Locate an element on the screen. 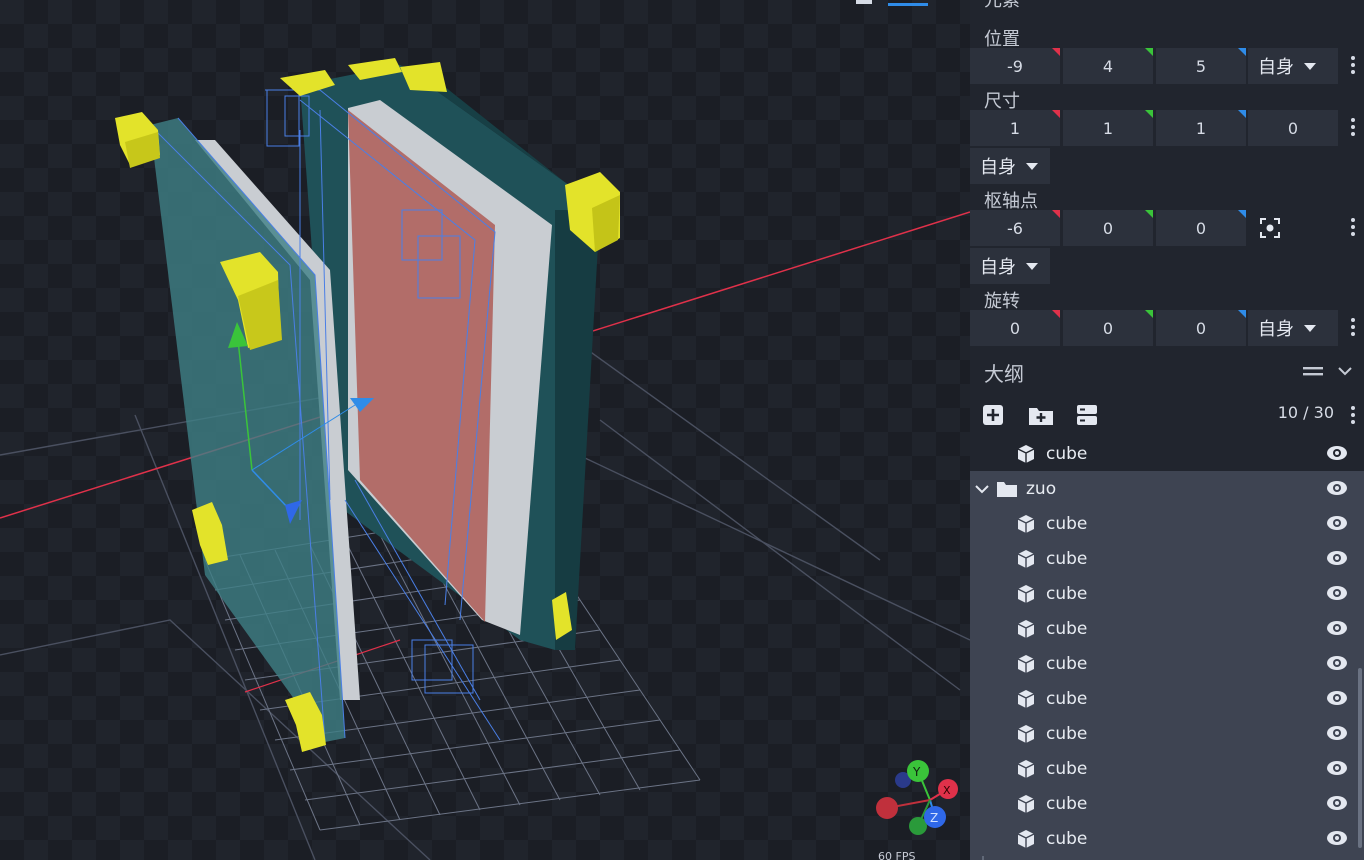 The image size is (1364, 860). rotation-z-value: 0 is located at coordinates (1201, 328).